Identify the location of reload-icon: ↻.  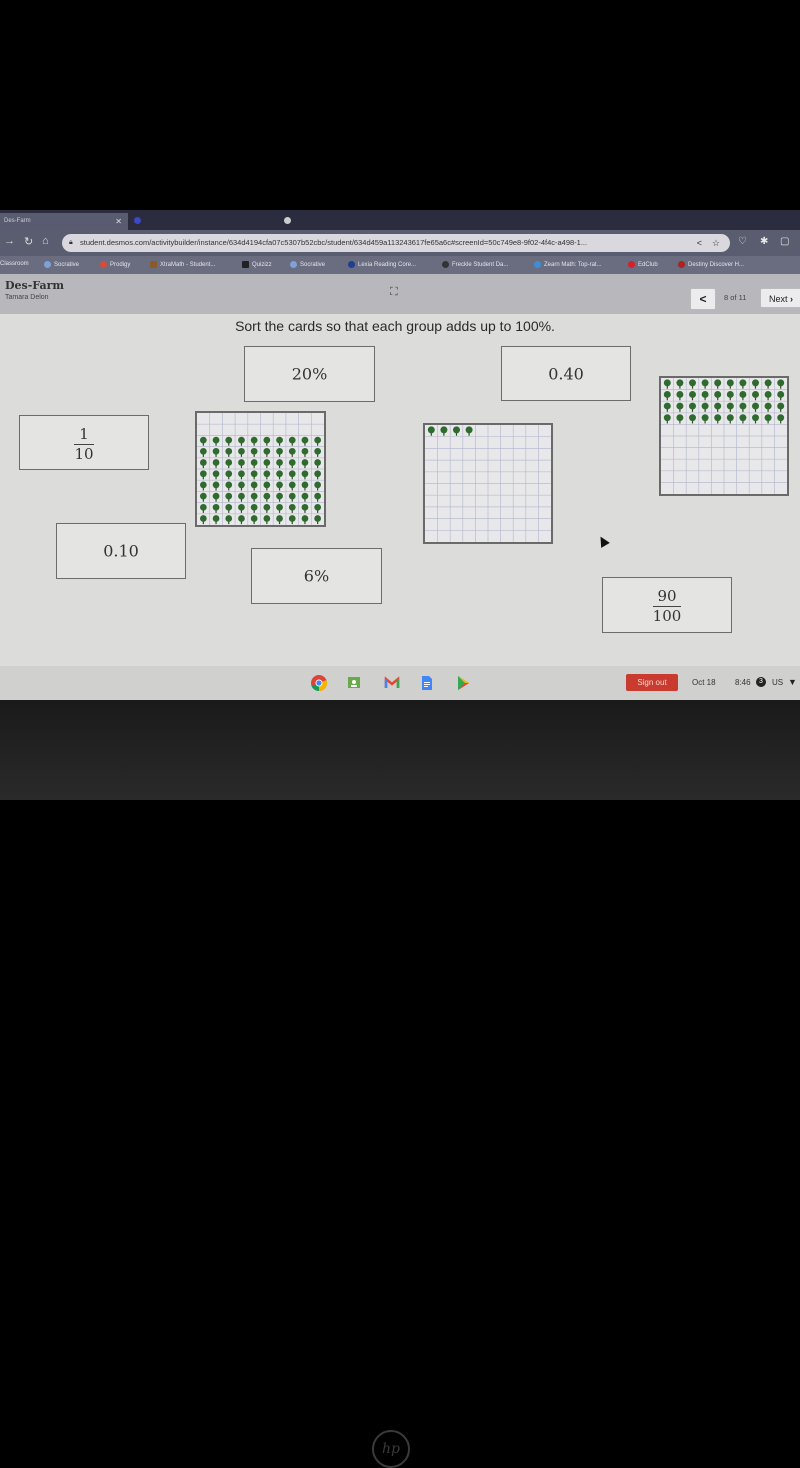
(28, 241).